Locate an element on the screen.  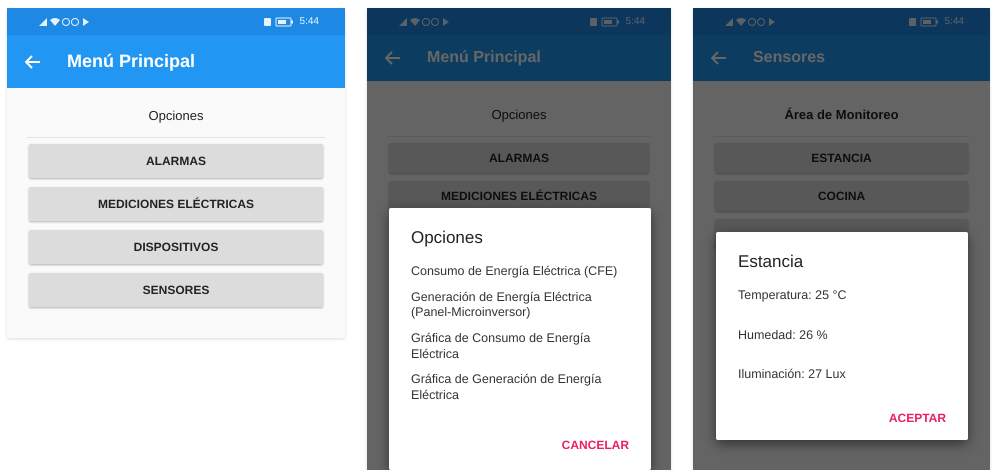
menu-button: MEDICIONES ELÉCTRICAS is located at coordinates (176, 204).